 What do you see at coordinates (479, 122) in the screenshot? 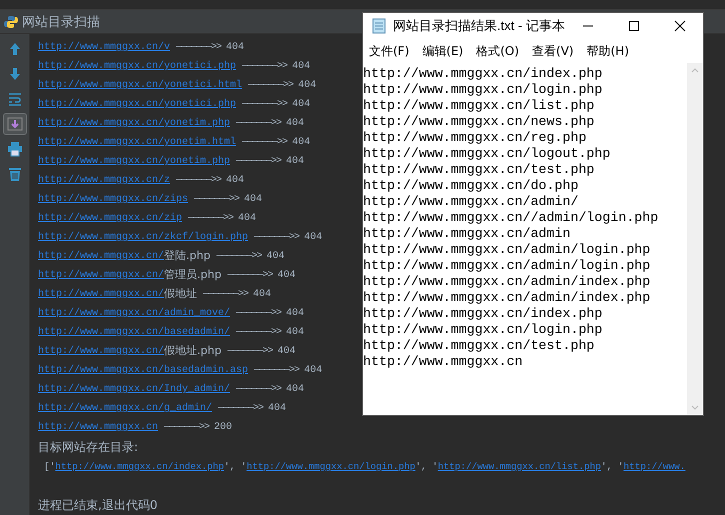
I see `text-line: http://www.mmggxx.cn/news.php` at bounding box center [479, 122].